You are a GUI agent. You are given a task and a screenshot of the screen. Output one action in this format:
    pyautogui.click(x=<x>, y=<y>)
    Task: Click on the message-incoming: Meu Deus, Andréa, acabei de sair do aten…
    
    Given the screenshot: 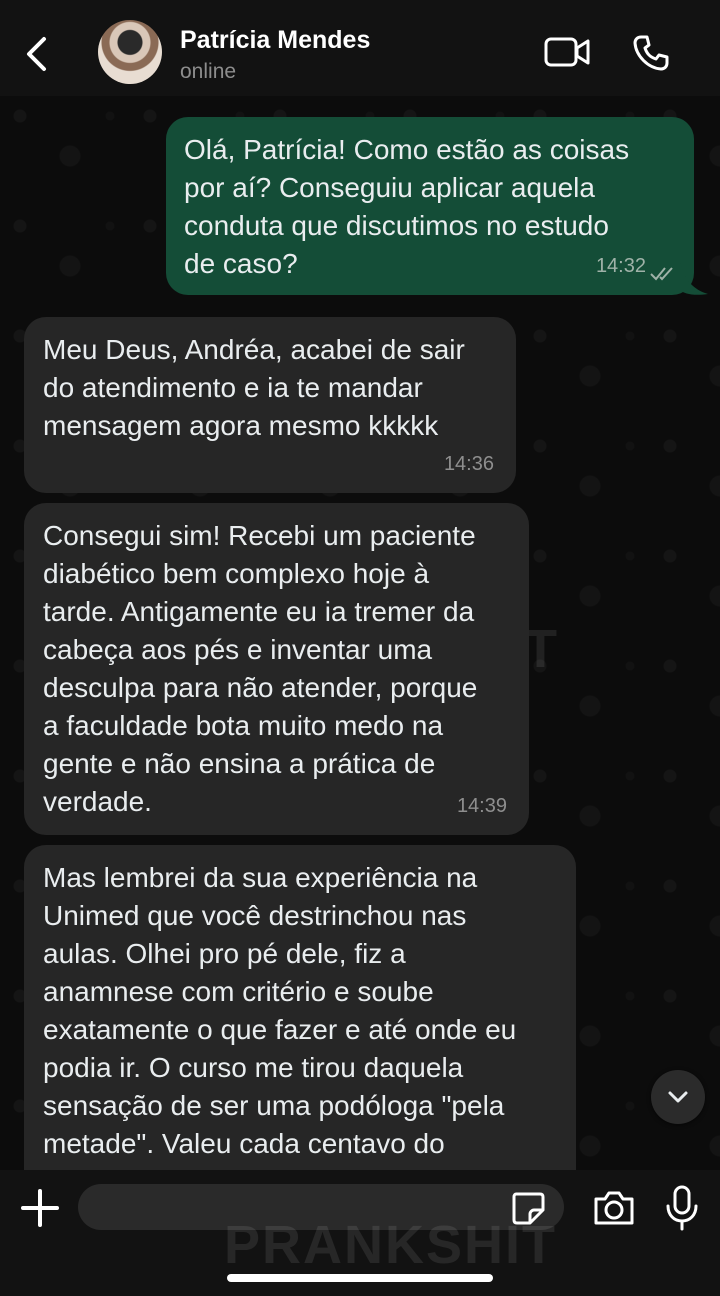 What is the action you would take?
    pyautogui.click(x=270, y=405)
    